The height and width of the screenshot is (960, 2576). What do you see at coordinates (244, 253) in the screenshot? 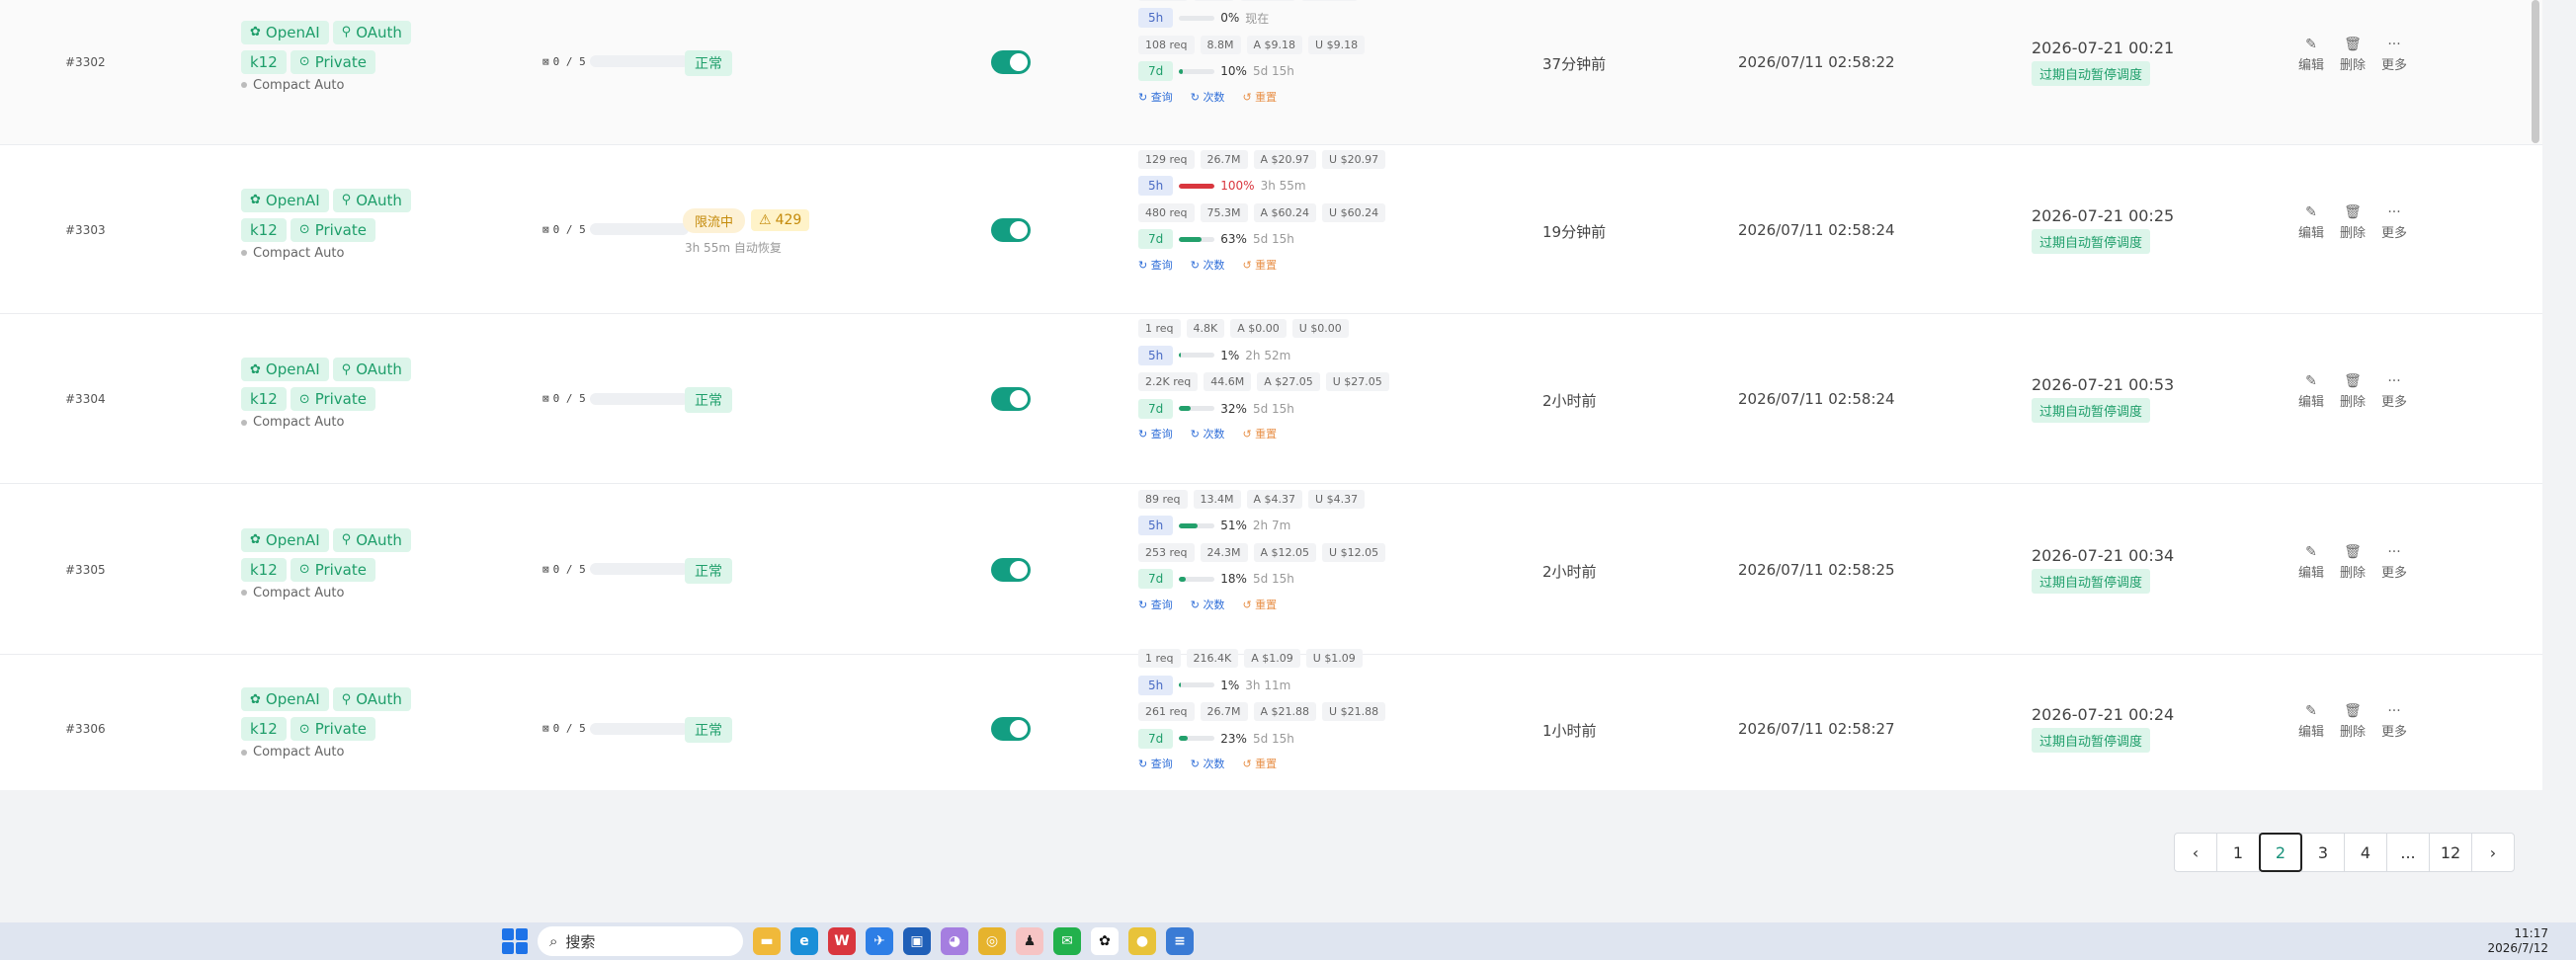
I see `dot-icon` at bounding box center [244, 253].